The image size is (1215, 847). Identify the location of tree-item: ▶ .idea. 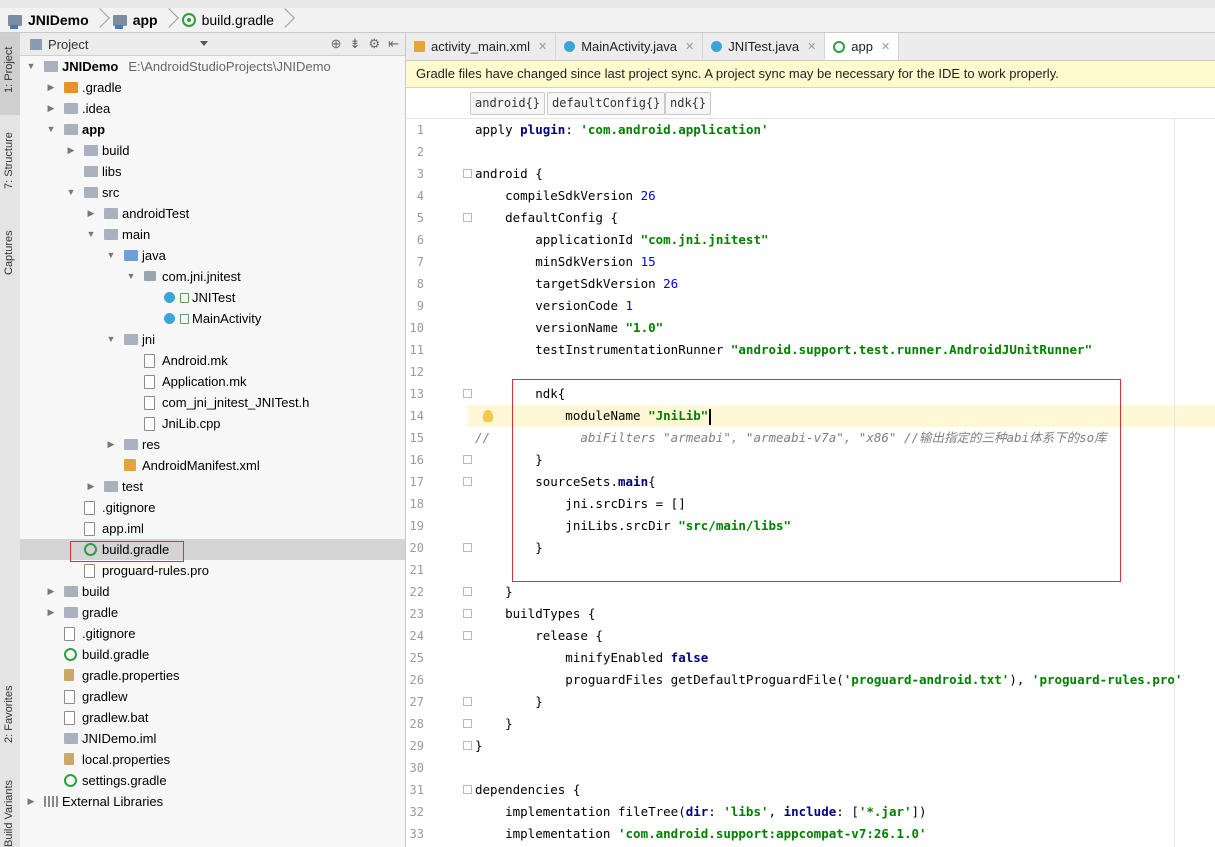
(212, 108).